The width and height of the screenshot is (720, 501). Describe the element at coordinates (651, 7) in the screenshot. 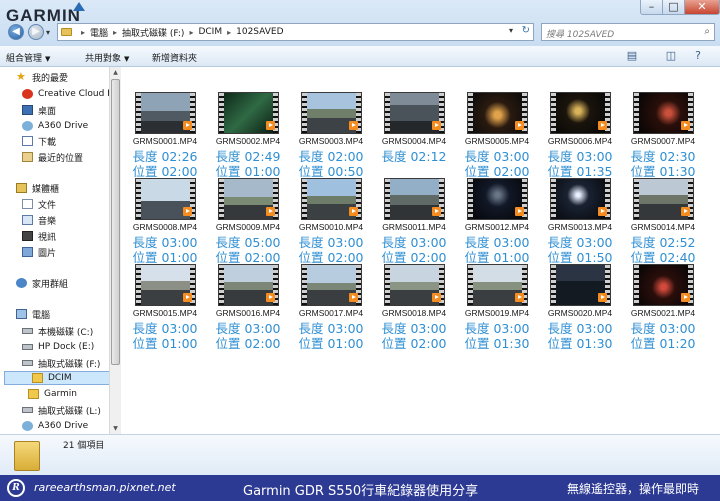

I see `minimize-button: –` at that location.